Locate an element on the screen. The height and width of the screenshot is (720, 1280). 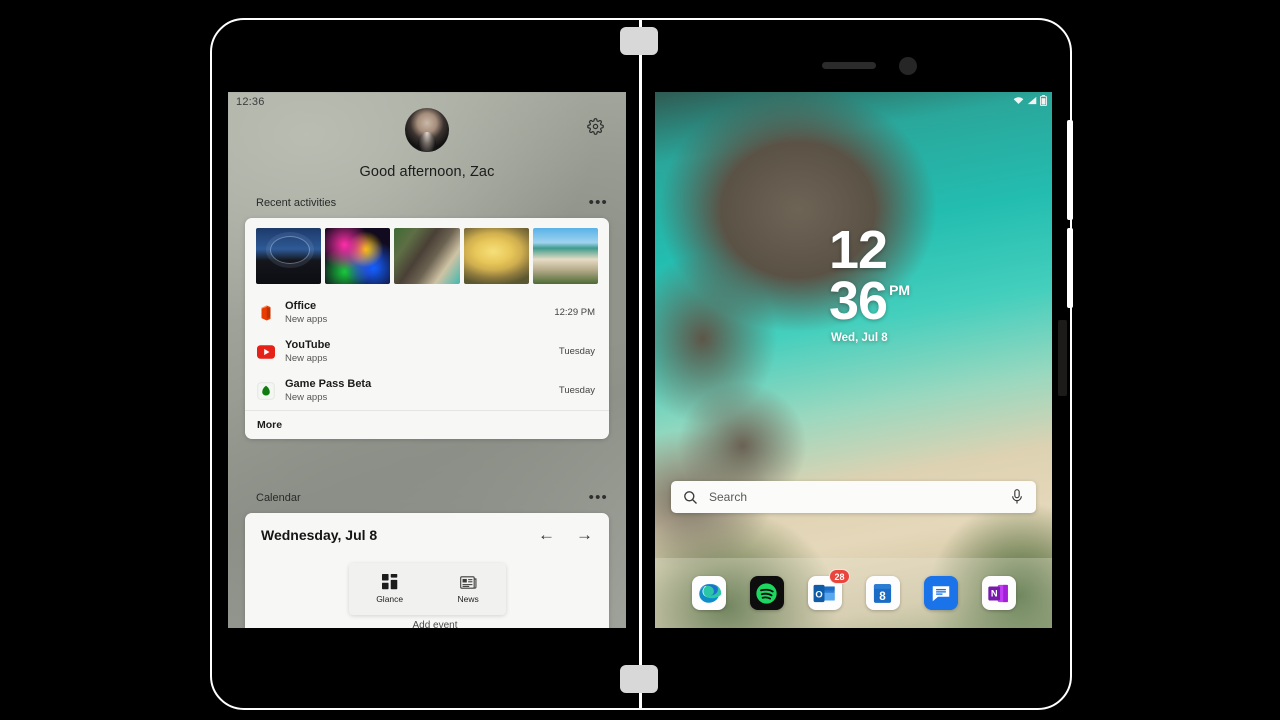
recent-activities-title: Recent activities is located at coordinates (296, 203).